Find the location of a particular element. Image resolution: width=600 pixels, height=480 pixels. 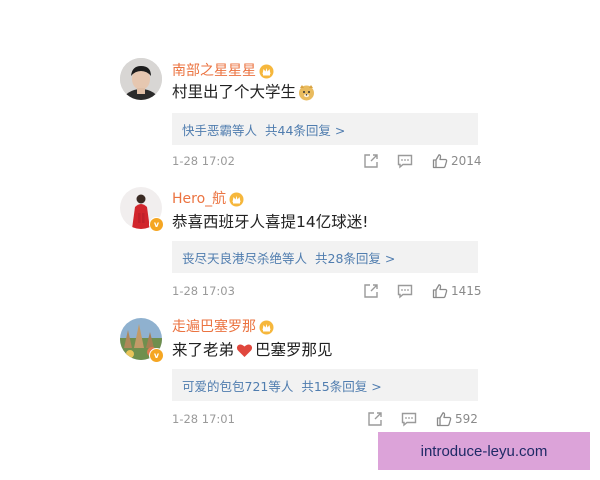

like-button: 592 is located at coordinates (457, 419).